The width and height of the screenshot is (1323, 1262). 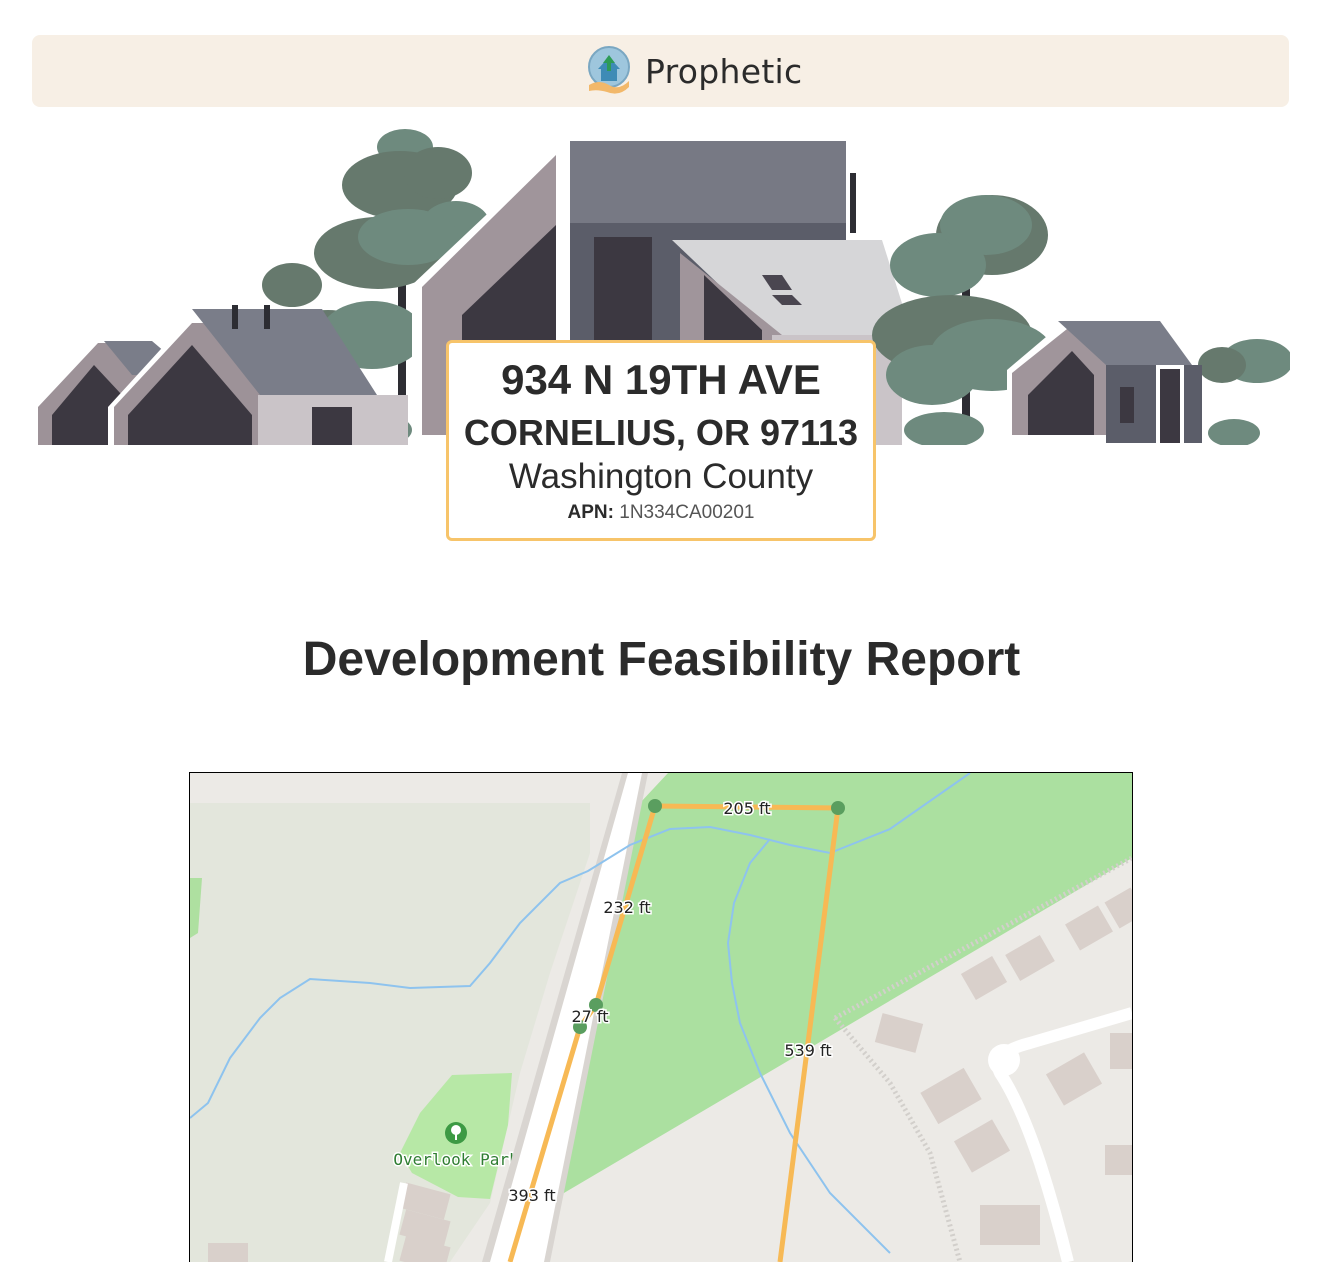 I want to click on header-bar: Prophetic, so click(x=660, y=71).